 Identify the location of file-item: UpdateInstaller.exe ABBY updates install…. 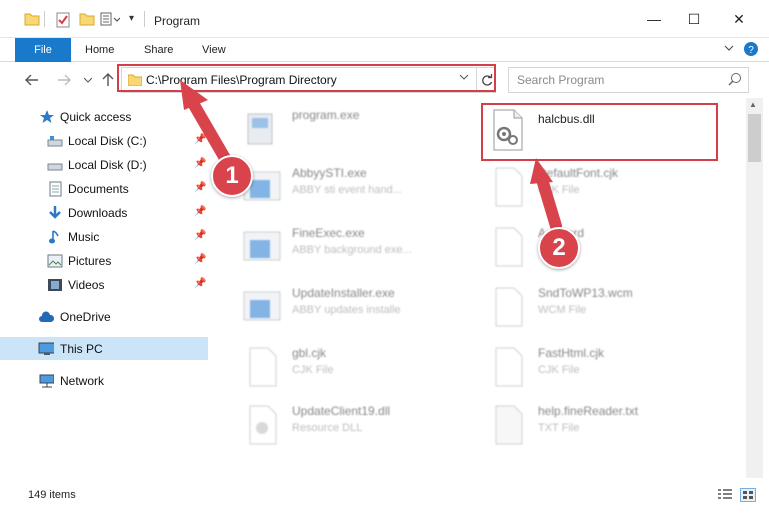
(363, 307).